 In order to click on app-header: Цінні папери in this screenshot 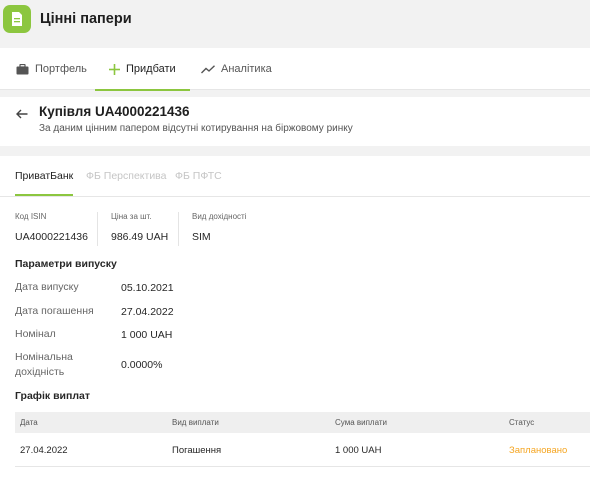, I will do `click(295, 20)`.